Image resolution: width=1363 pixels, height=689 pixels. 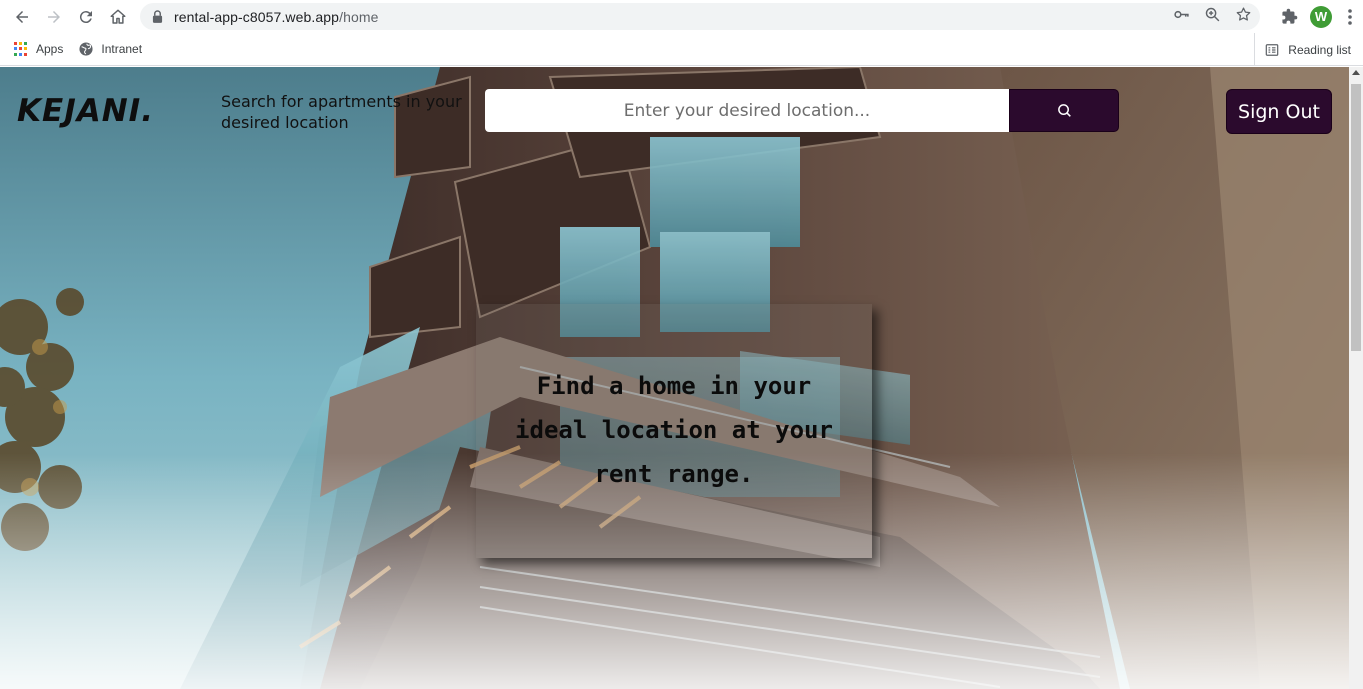 What do you see at coordinates (1356, 378) in the screenshot?
I see `page-scrollbar` at bounding box center [1356, 378].